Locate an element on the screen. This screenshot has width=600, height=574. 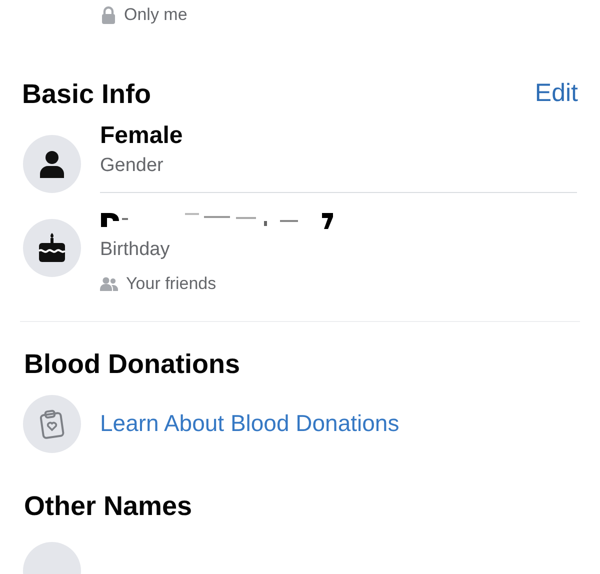
section-title: Basic Info is located at coordinates (87, 94).